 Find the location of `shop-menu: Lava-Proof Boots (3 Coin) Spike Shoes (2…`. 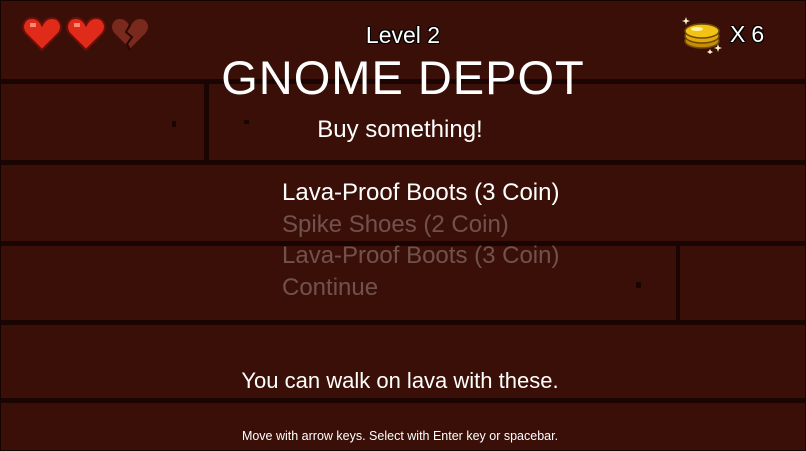

shop-menu: Lava-Proof Boots (3 Coin) Spike Shoes (2… is located at coordinates (420, 240).